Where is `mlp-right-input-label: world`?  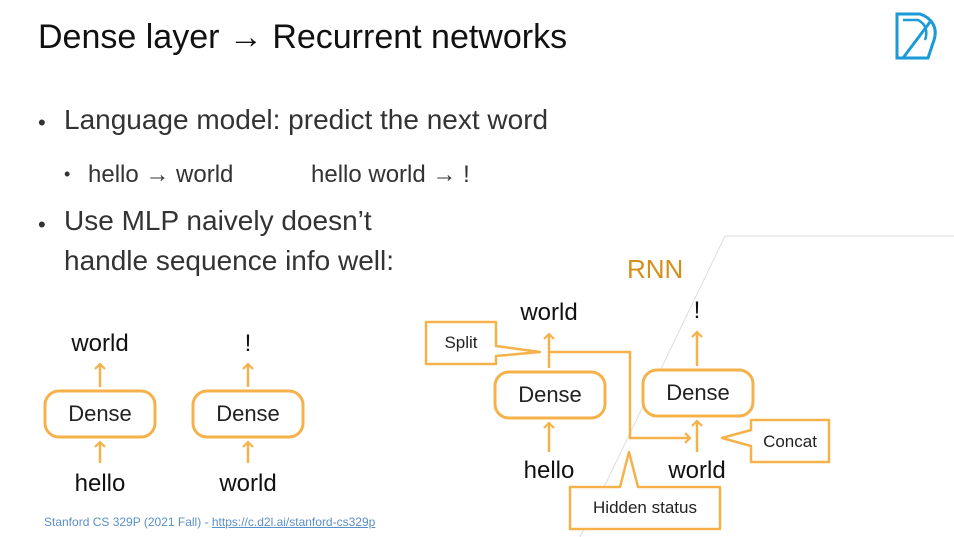 mlp-right-input-label: world is located at coordinates (248, 483).